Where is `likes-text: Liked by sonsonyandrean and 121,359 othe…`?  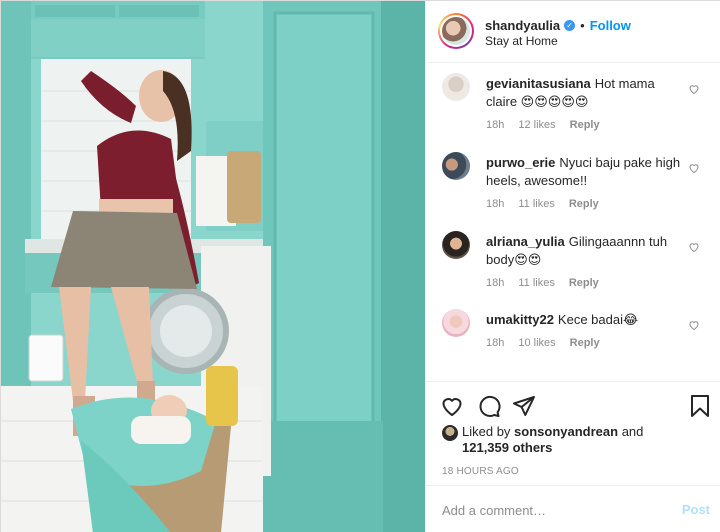
likes-text: Liked by sonsonyandrean and 121,359 othe… is located at coordinates (572, 440).